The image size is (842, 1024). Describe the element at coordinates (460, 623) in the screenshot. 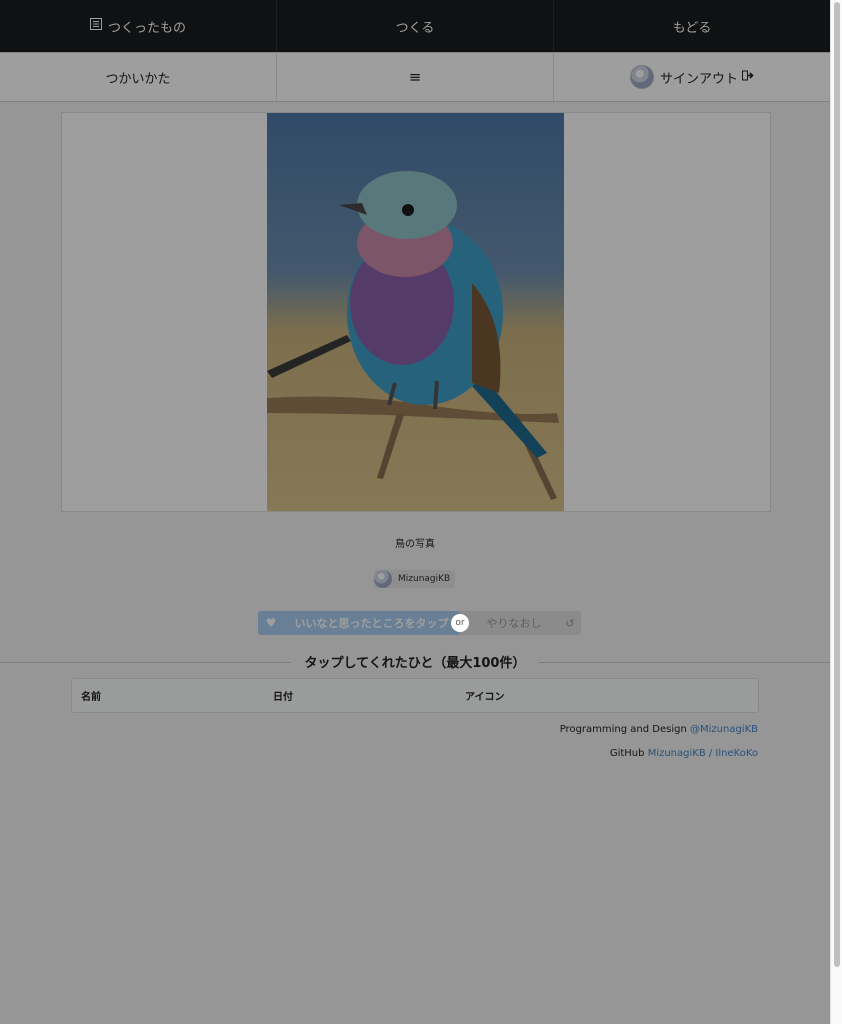

I see `or-separator: or` at that location.